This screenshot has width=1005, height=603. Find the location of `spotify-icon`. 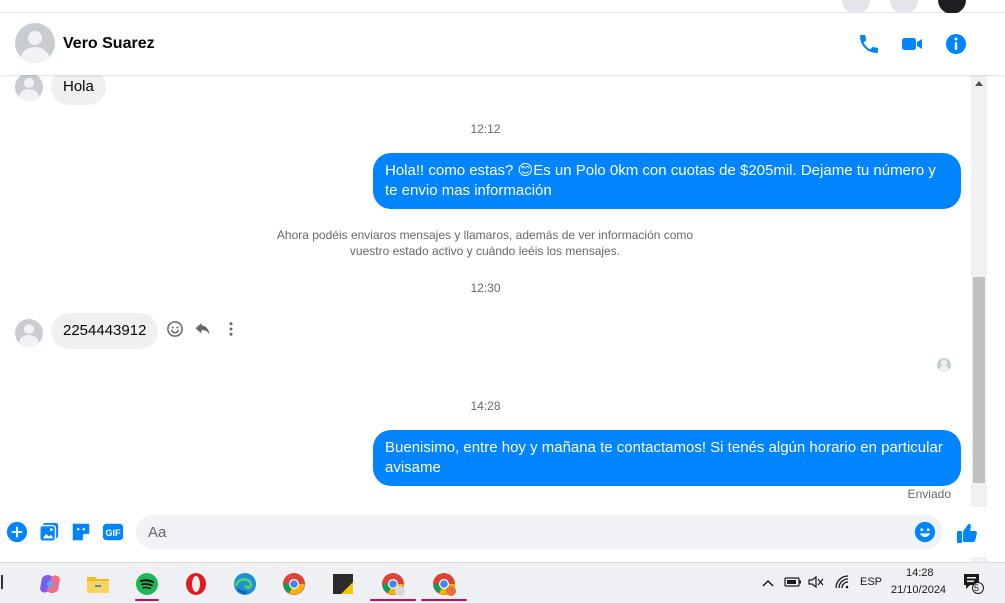

spotify-icon is located at coordinates (147, 584).